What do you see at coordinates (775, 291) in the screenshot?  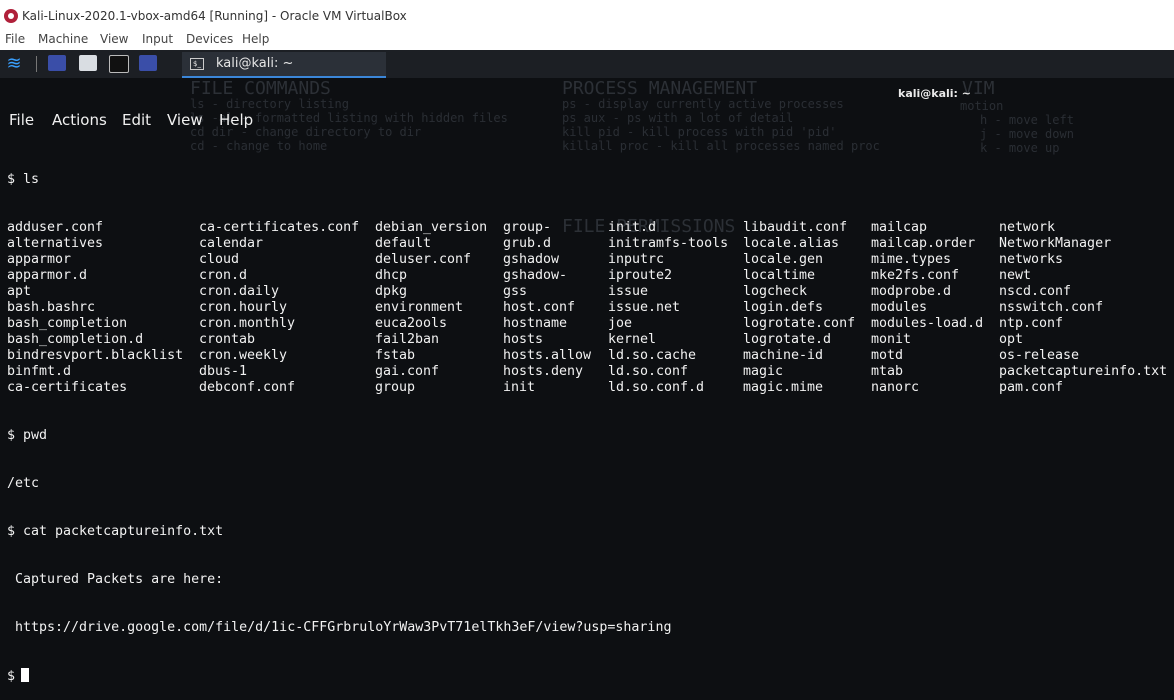 I see `ls-entry: logcheck` at bounding box center [775, 291].